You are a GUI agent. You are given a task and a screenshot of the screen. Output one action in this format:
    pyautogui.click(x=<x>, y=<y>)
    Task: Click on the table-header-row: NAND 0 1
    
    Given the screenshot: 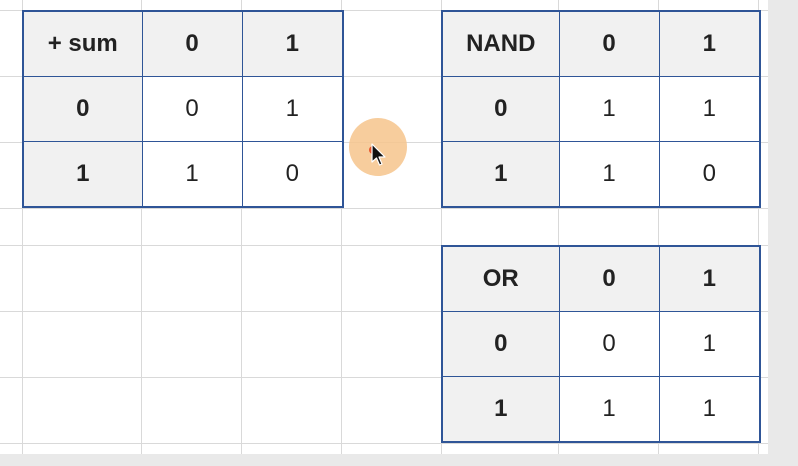 What is the action you would take?
    pyautogui.click(x=601, y=44)
    